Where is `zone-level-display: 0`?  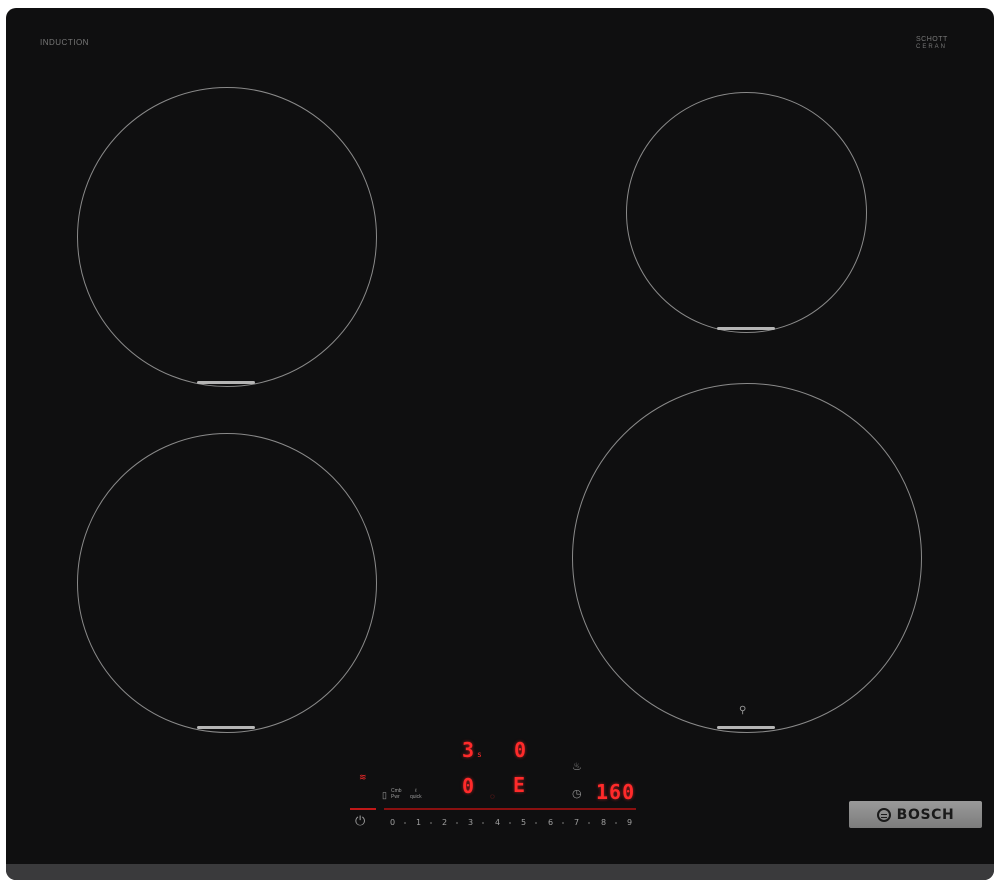 zone-level-display: 0 is located at coordinates (468, 786).